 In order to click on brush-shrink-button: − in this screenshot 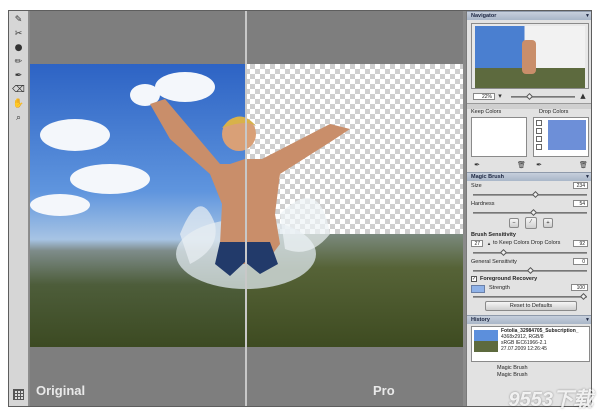, I will do `click(514, 223)`.